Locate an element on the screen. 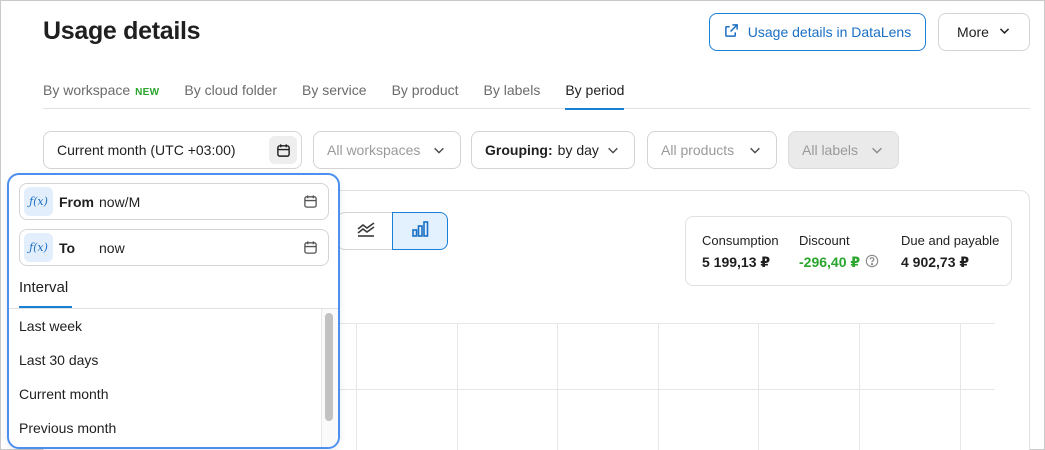 This screenshot has width=1045, height=450. tab-by-cloud-folder: By cloud folder is located at coordinates (230, 95).